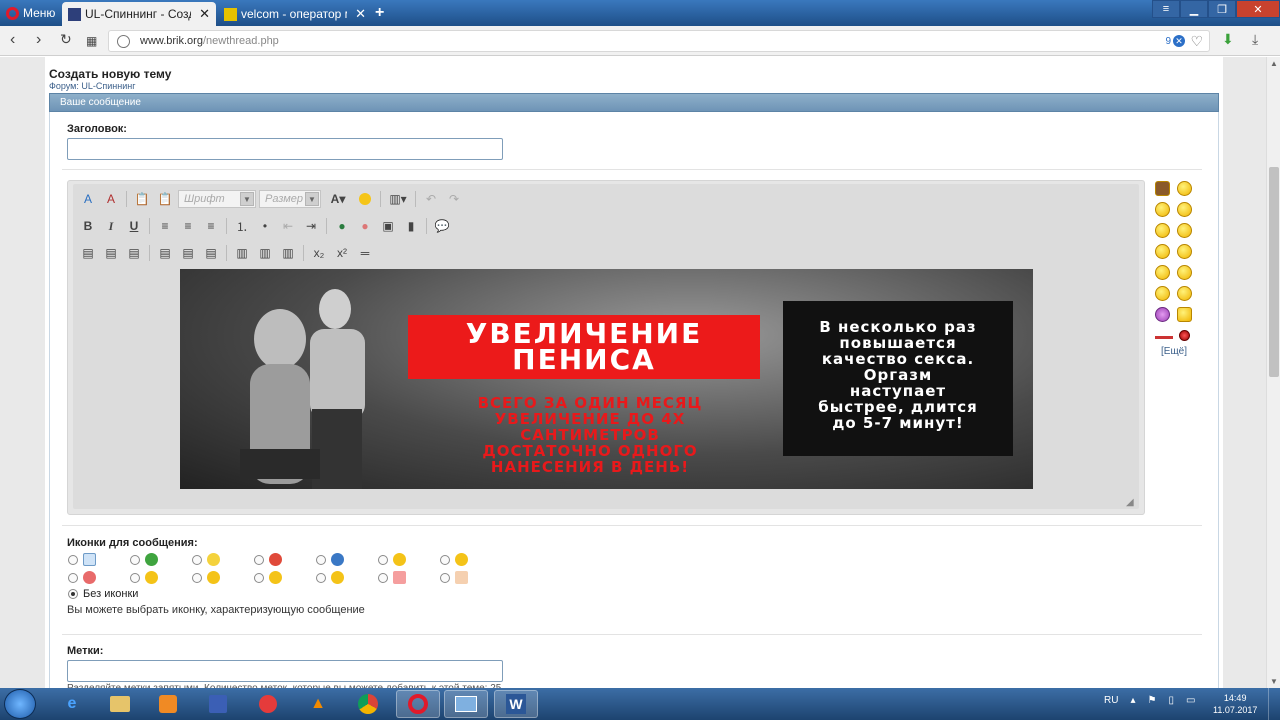  What do you see at coordinates (188, 253) in the screenshot?
I see `insert-row-below-icon: ▤` at bounding box center [188, 253].